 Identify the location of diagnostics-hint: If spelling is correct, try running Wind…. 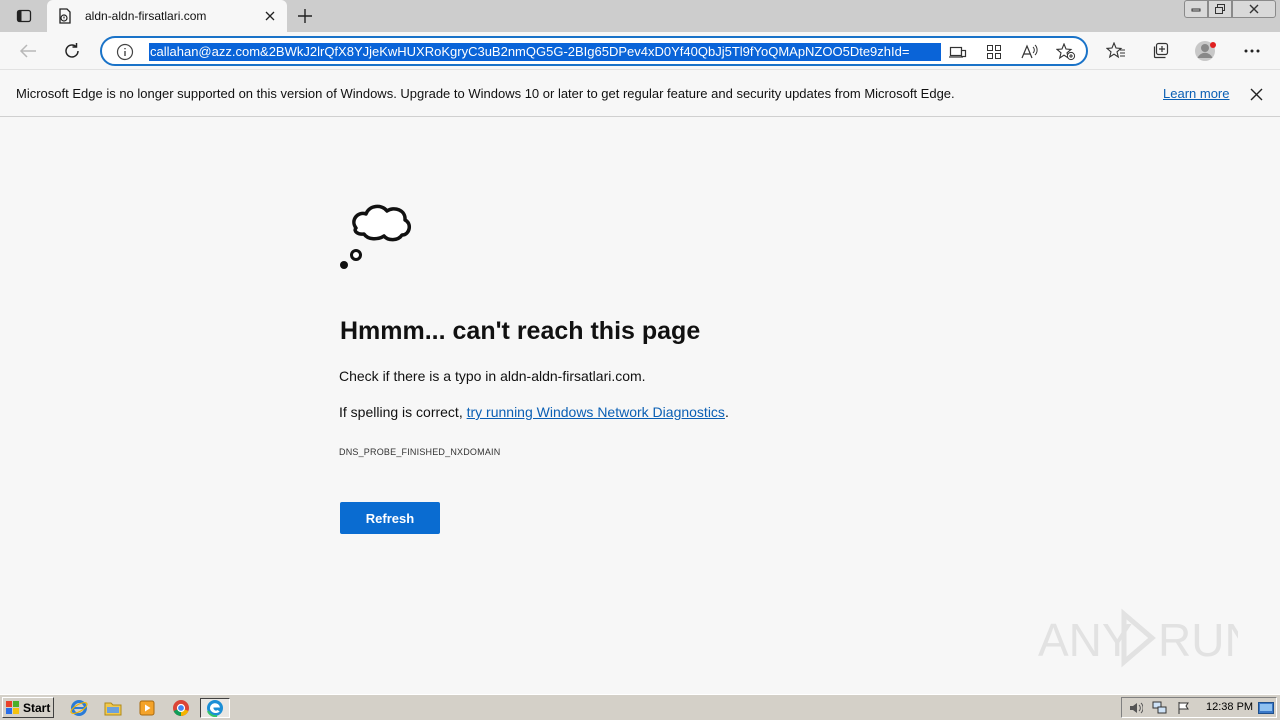
(534, 412).